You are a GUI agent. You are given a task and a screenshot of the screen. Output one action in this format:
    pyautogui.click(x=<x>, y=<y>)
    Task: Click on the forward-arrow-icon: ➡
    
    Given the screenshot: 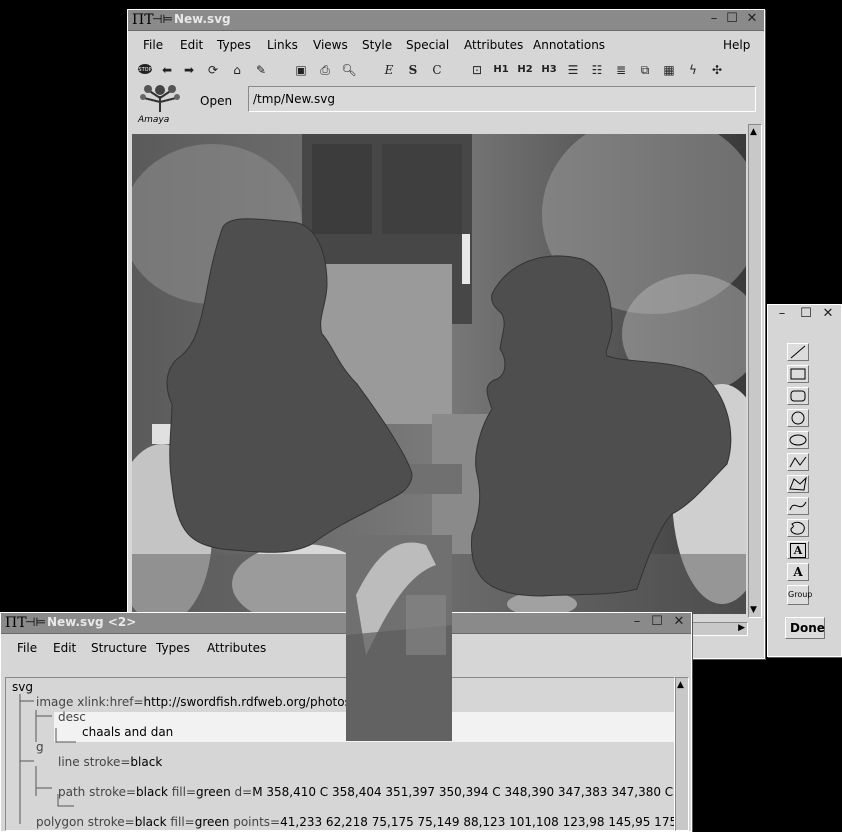 What is the action you would take?
    pyautogui.click(x=189, y=70)
    